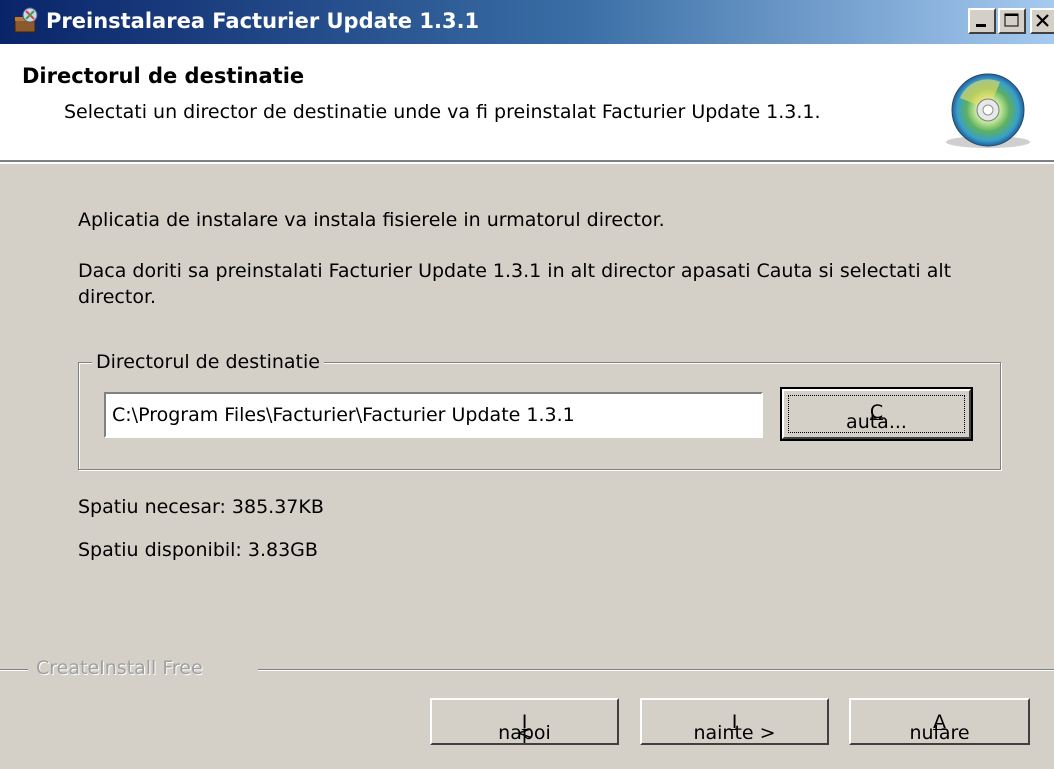  What do you see at coordinates (527, 22) in the screenshot?
I see `title-bar: Preinstalarea Facturier Update 1.3.1` at bounding box center [527, 22].